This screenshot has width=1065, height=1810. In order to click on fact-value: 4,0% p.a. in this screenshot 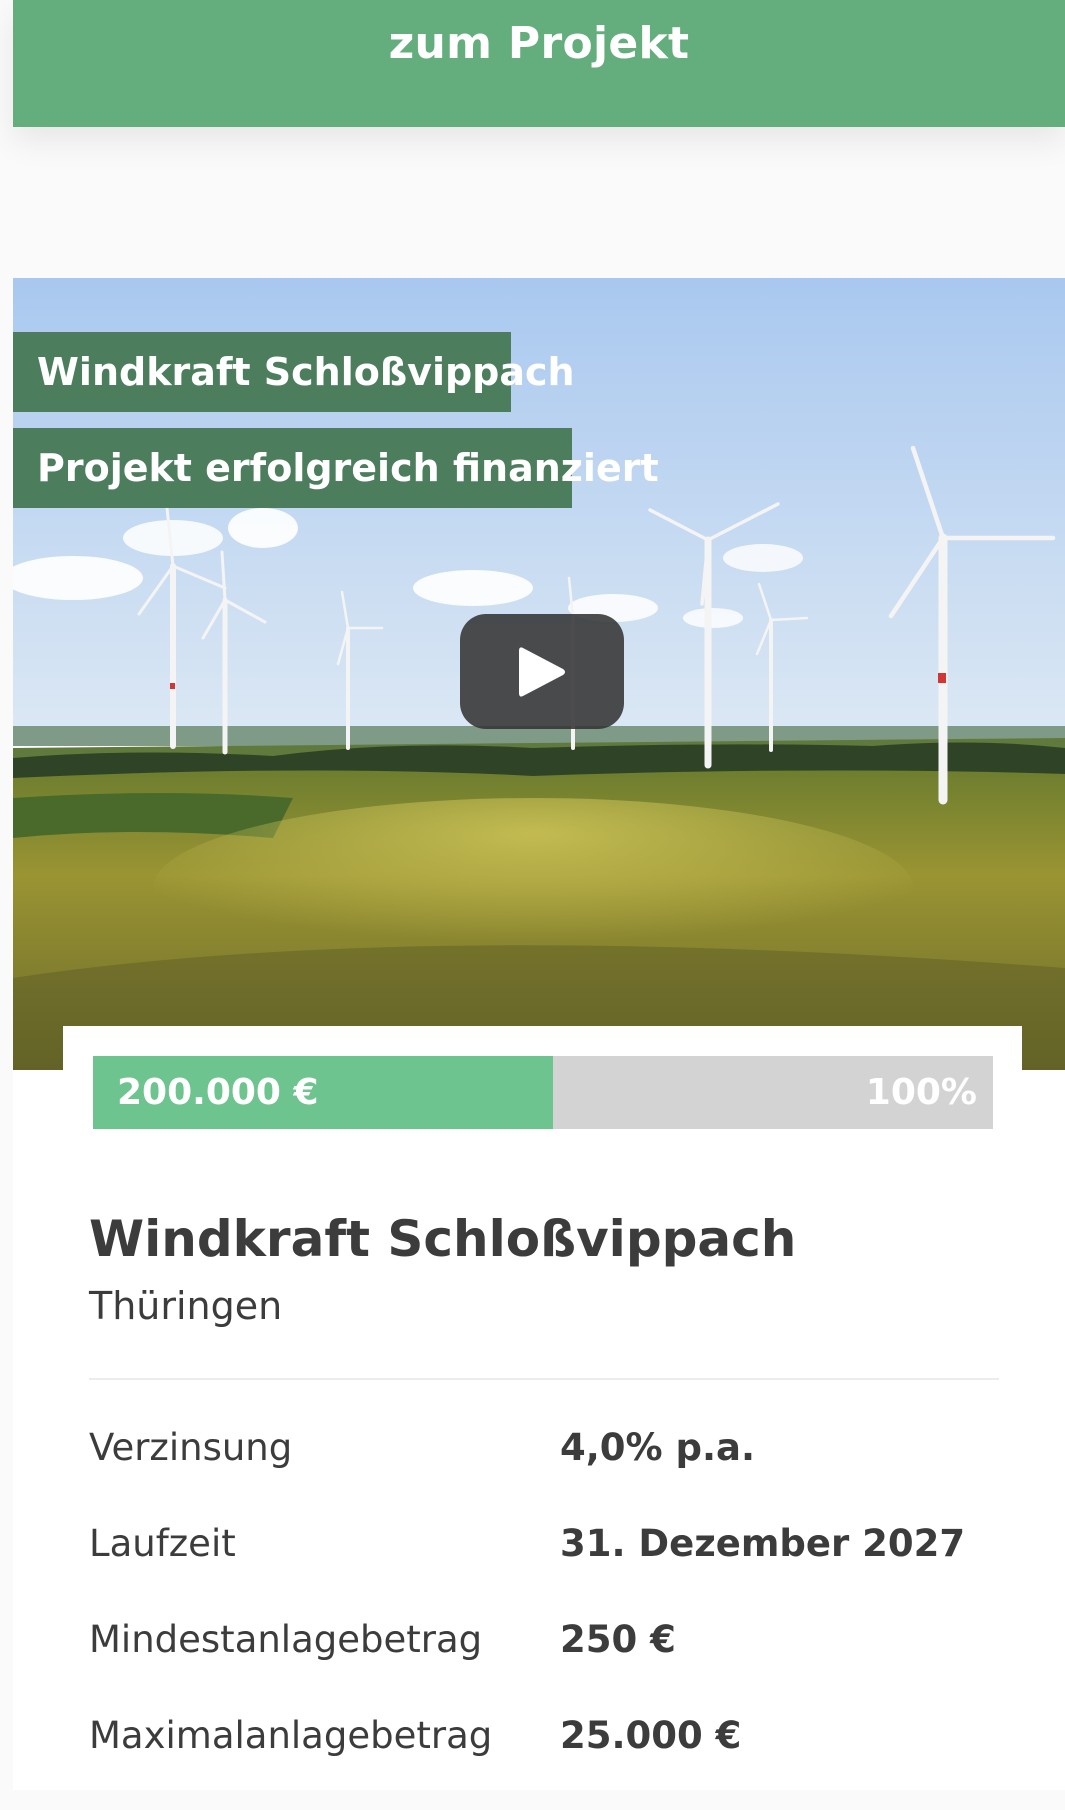, I will do `click(658, 1447)`.